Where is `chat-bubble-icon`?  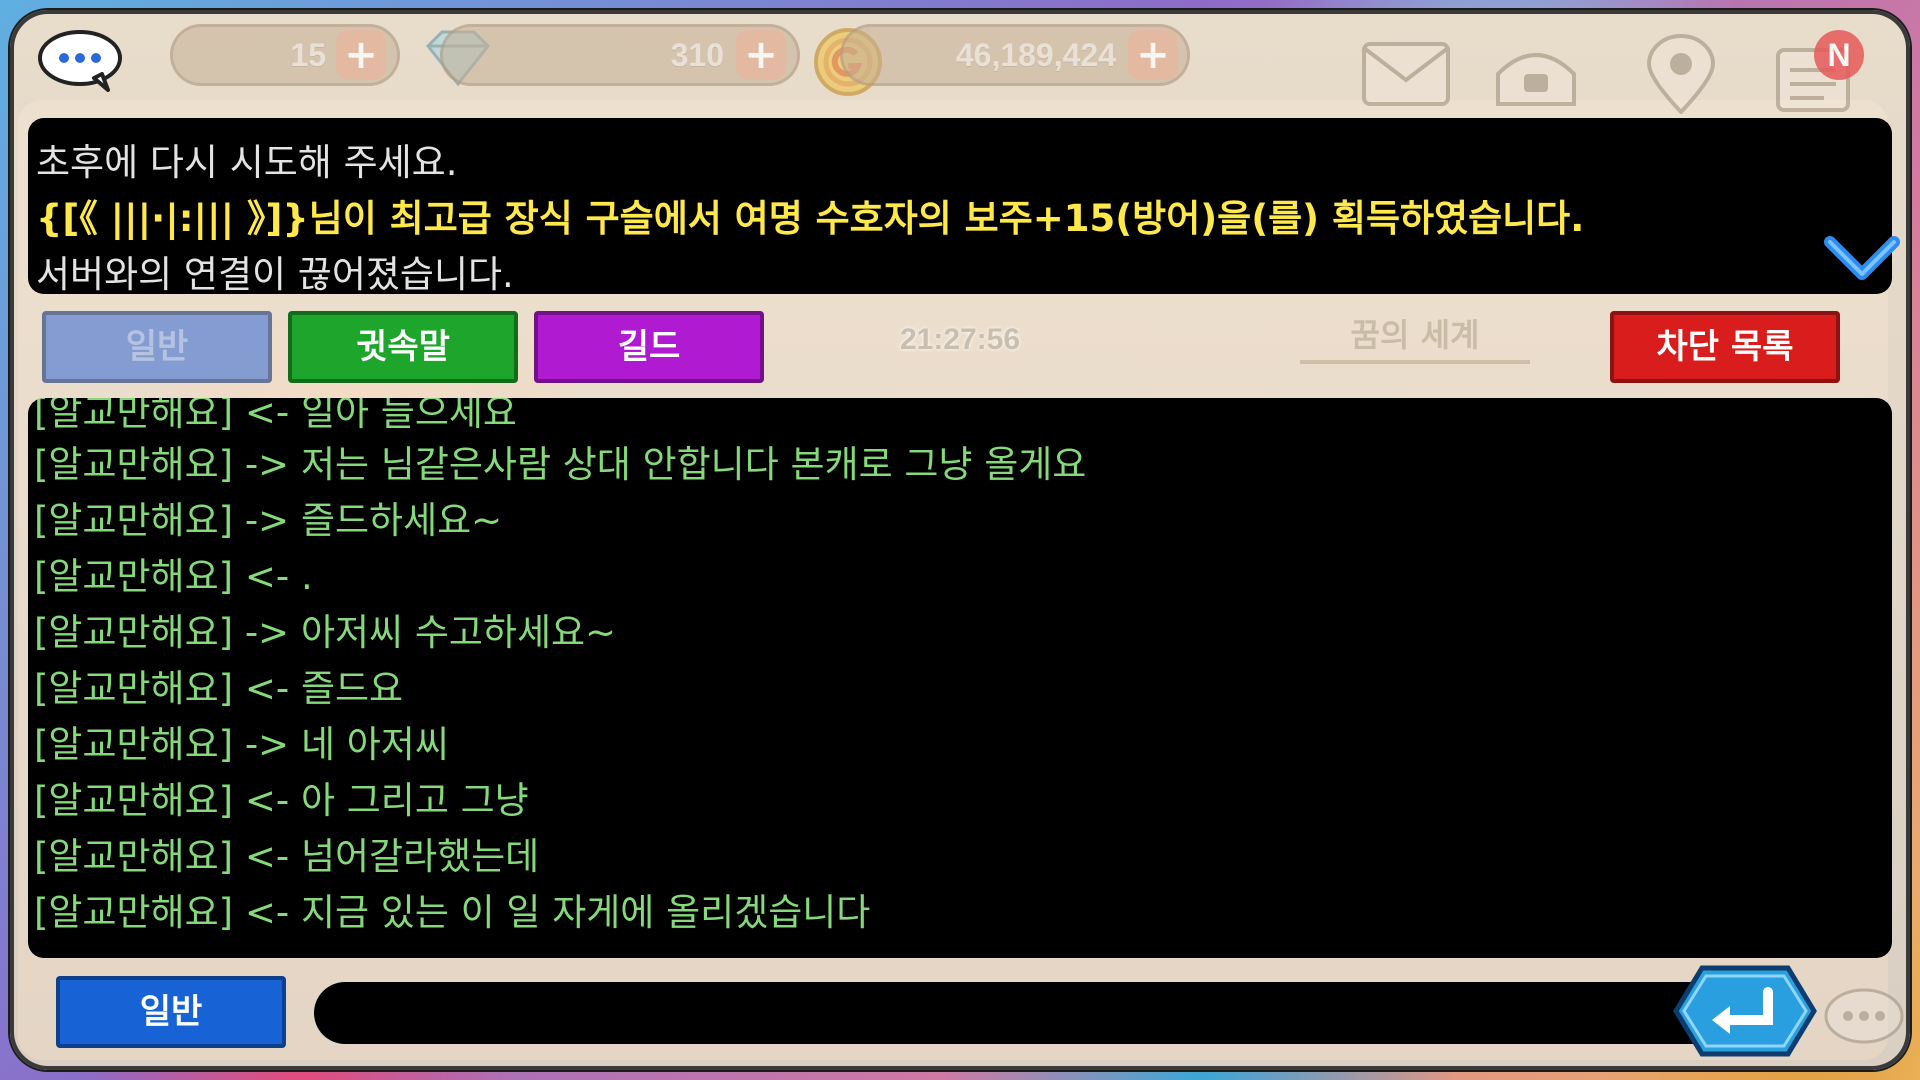 chat-bubble-icon is located at coordinates (80, 60).